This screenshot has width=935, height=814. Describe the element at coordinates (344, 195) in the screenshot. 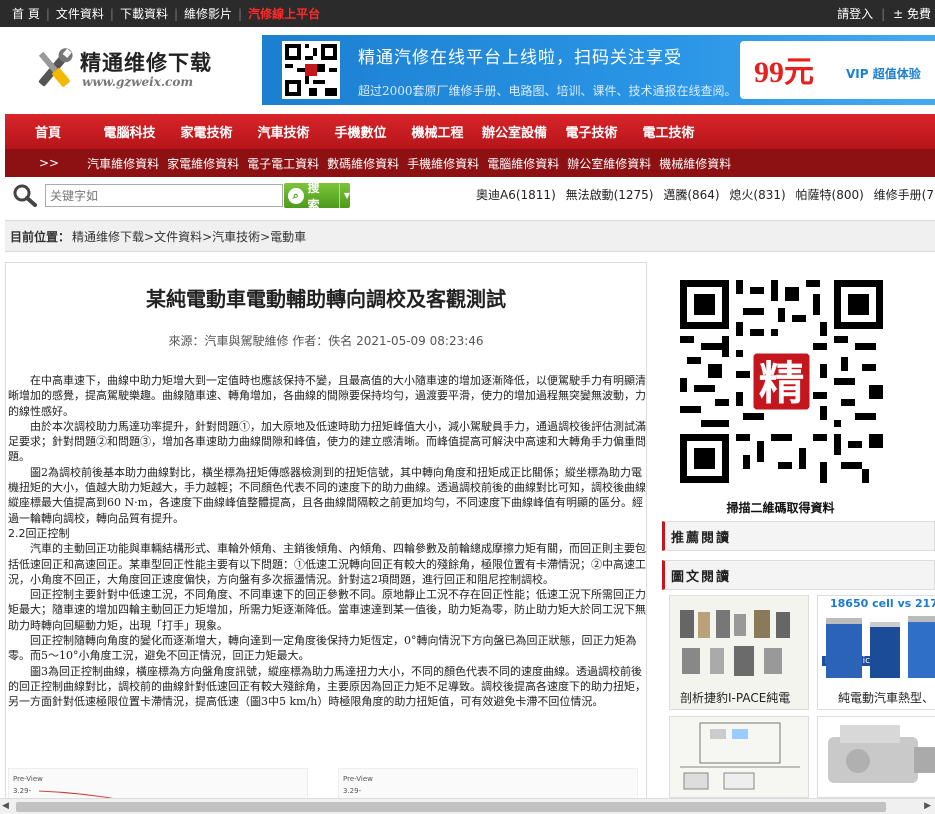

I see `search-dropdown-icon: ▼` at that location.